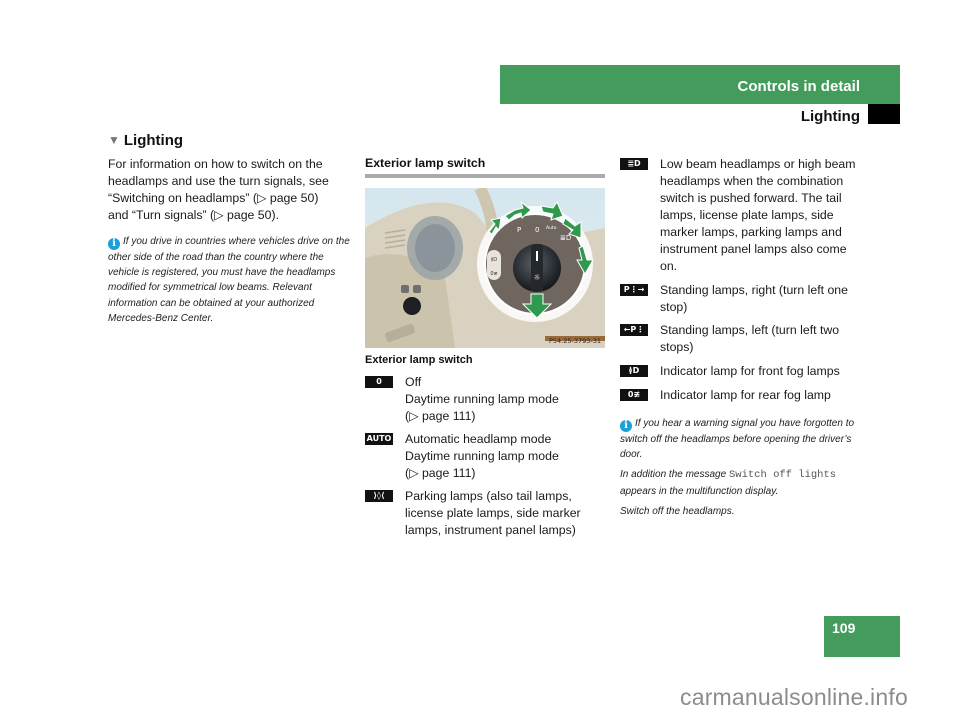  I want to click on item-text: headlamps when the combination, so click(752, 181).